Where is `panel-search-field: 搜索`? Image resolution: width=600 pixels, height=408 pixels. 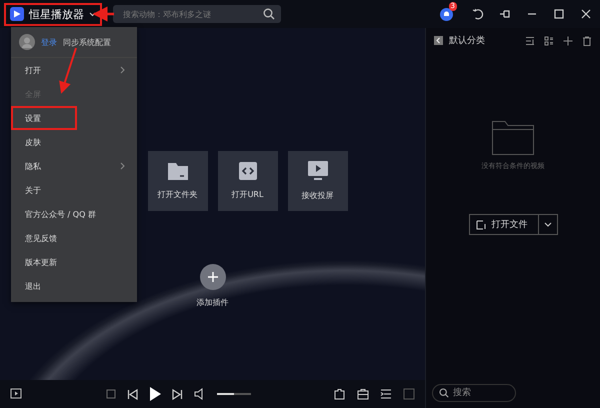
panel-search-field: 搜索 is located at coordinates (474, 393).